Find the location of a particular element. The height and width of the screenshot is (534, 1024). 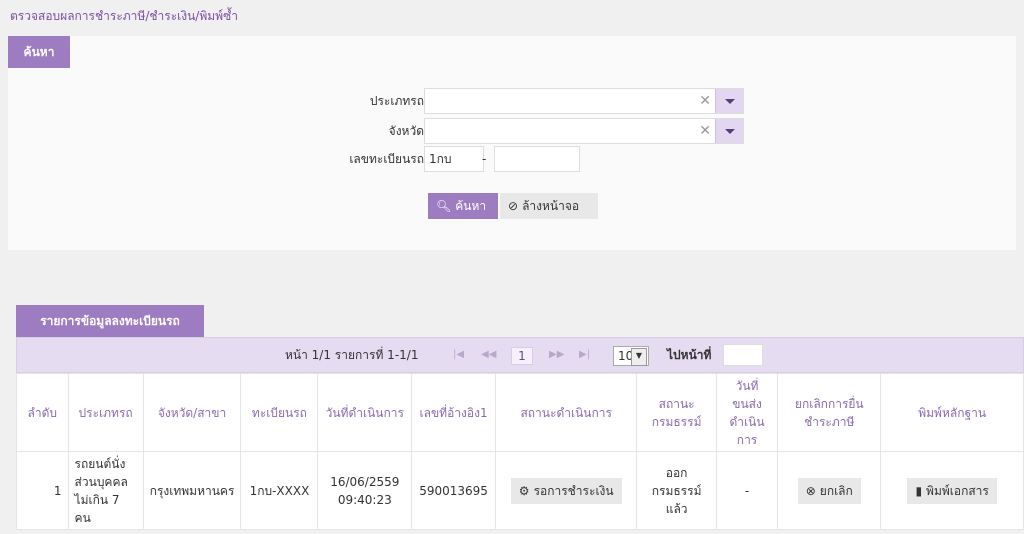

cancel-button-label: ยกเลิก is located at coordinates (836, 490).